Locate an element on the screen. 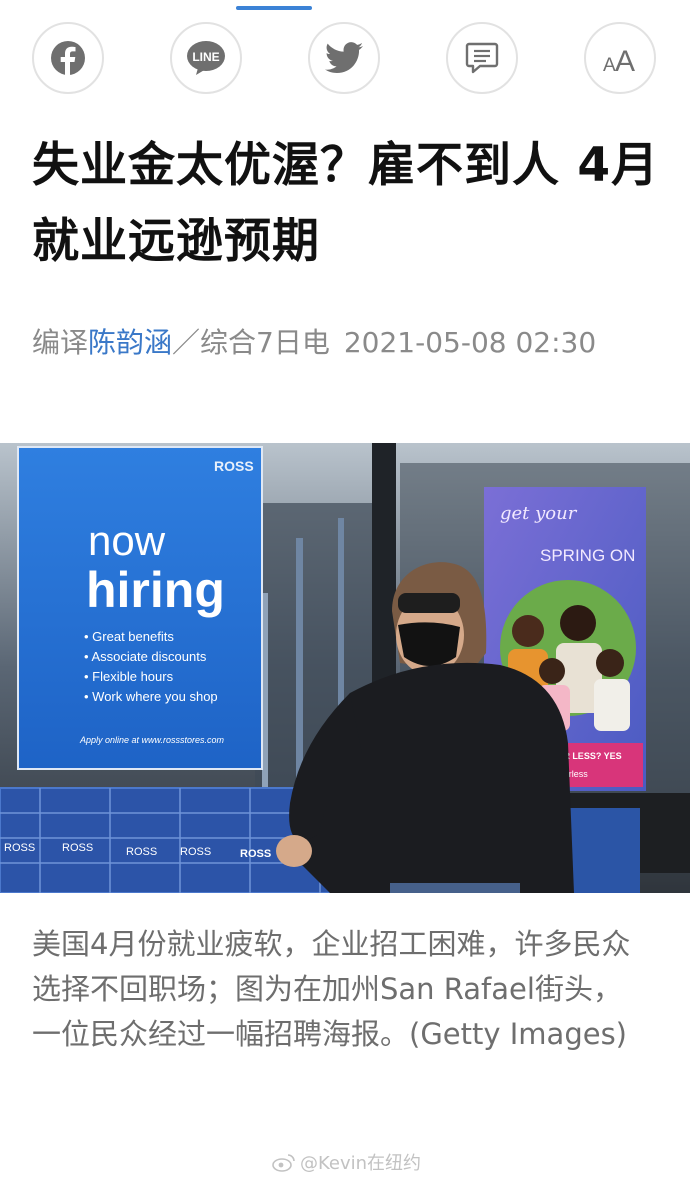 This screenshot has height=1178, width=690. watermark: @Kevin在纽约 is located at coordinates (346, 1162).